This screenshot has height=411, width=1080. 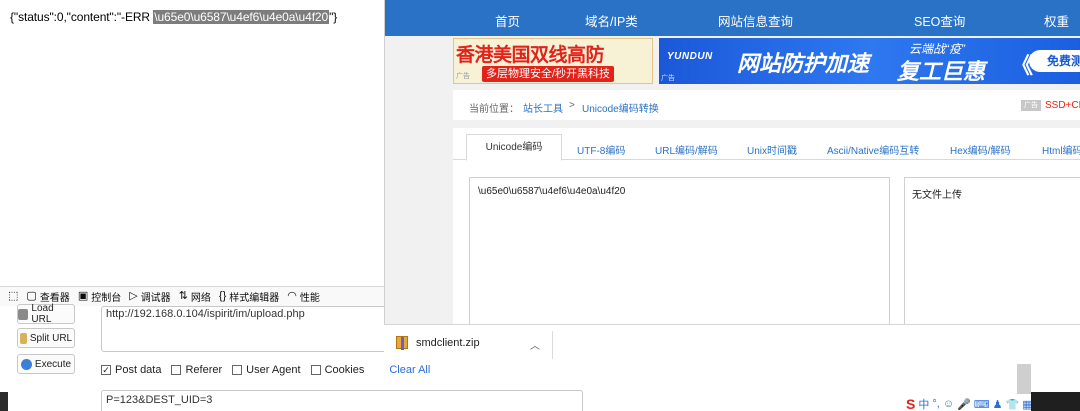 I want to click on system-tray, so click(x=1055, y=401).